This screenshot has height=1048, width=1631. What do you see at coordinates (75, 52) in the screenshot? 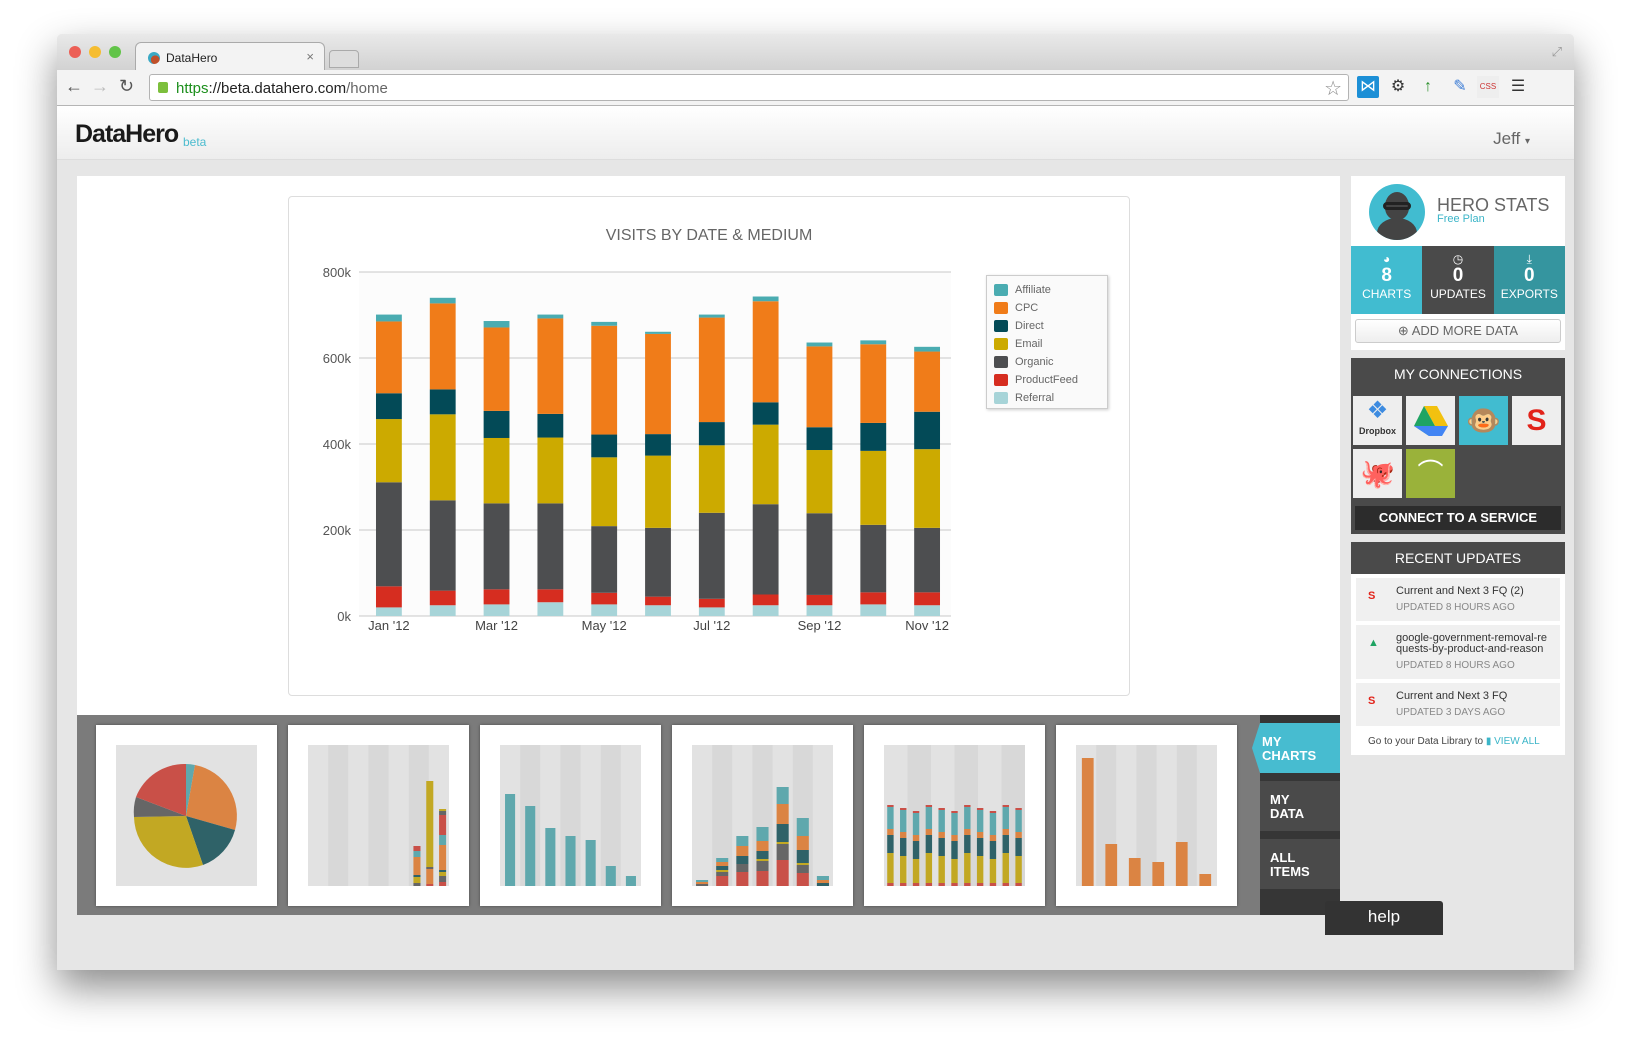
I see `close-window-button` at bounding box center [75, 52].